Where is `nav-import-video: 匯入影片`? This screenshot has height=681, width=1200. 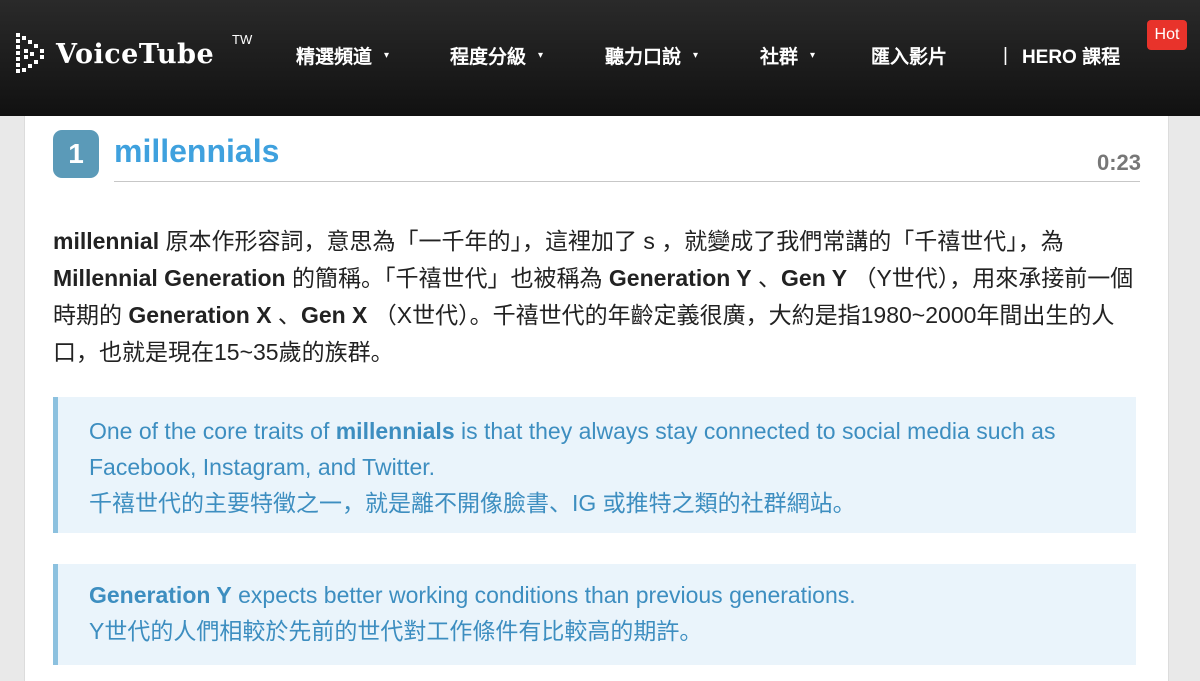 nav-import-video: 匯入影片 is located at coordinates (909, 55).